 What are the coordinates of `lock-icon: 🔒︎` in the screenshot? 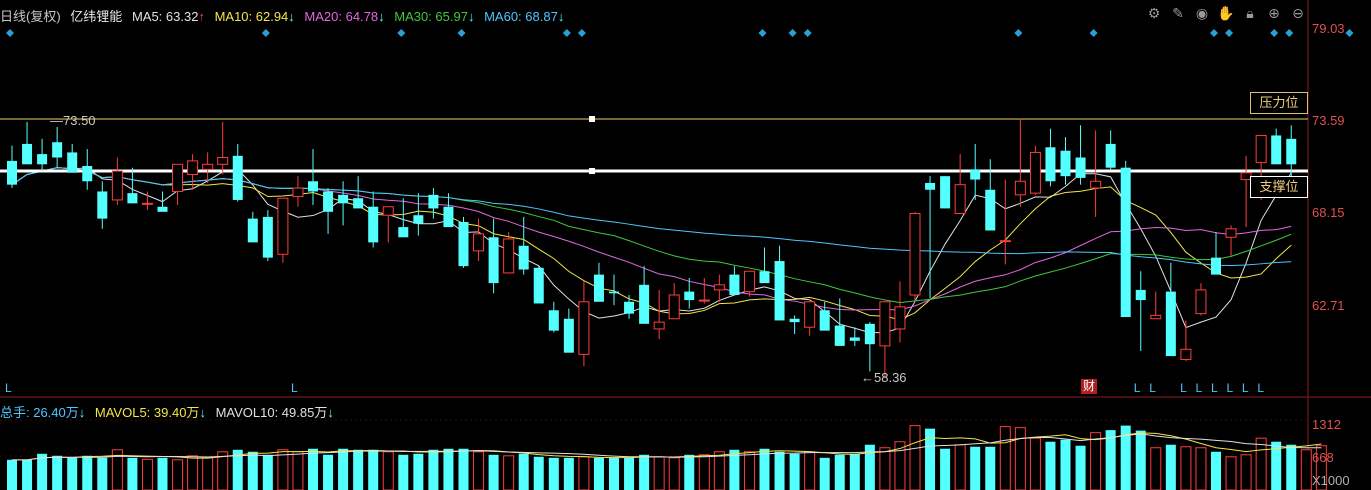 It's located at (1250, 13).